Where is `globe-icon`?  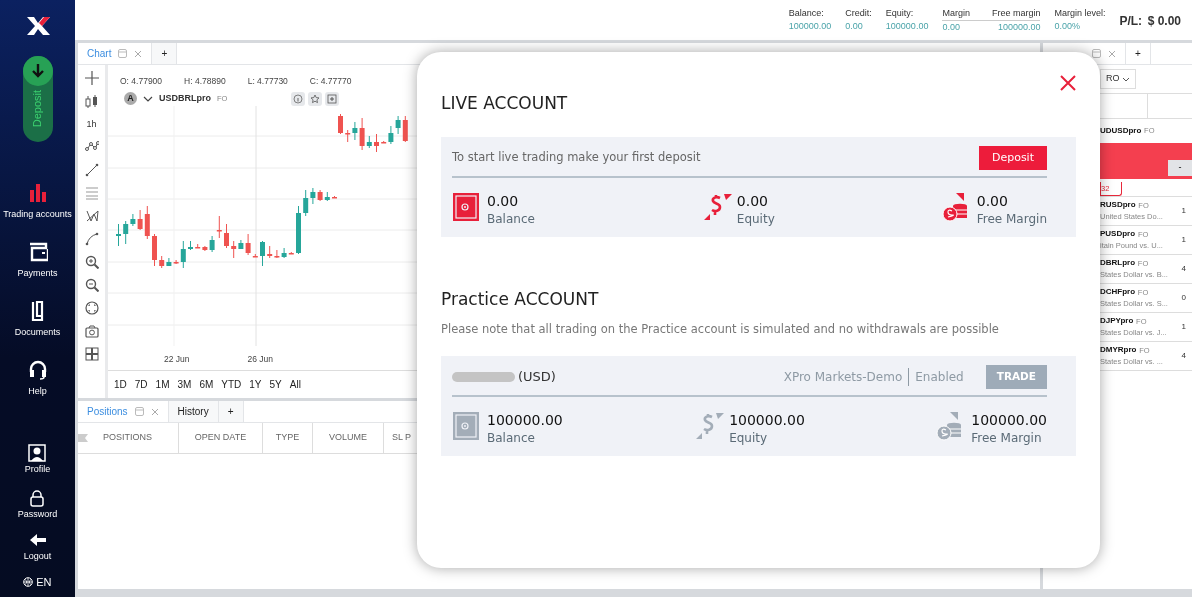 globe-icon is located at coordinates (28, 581).